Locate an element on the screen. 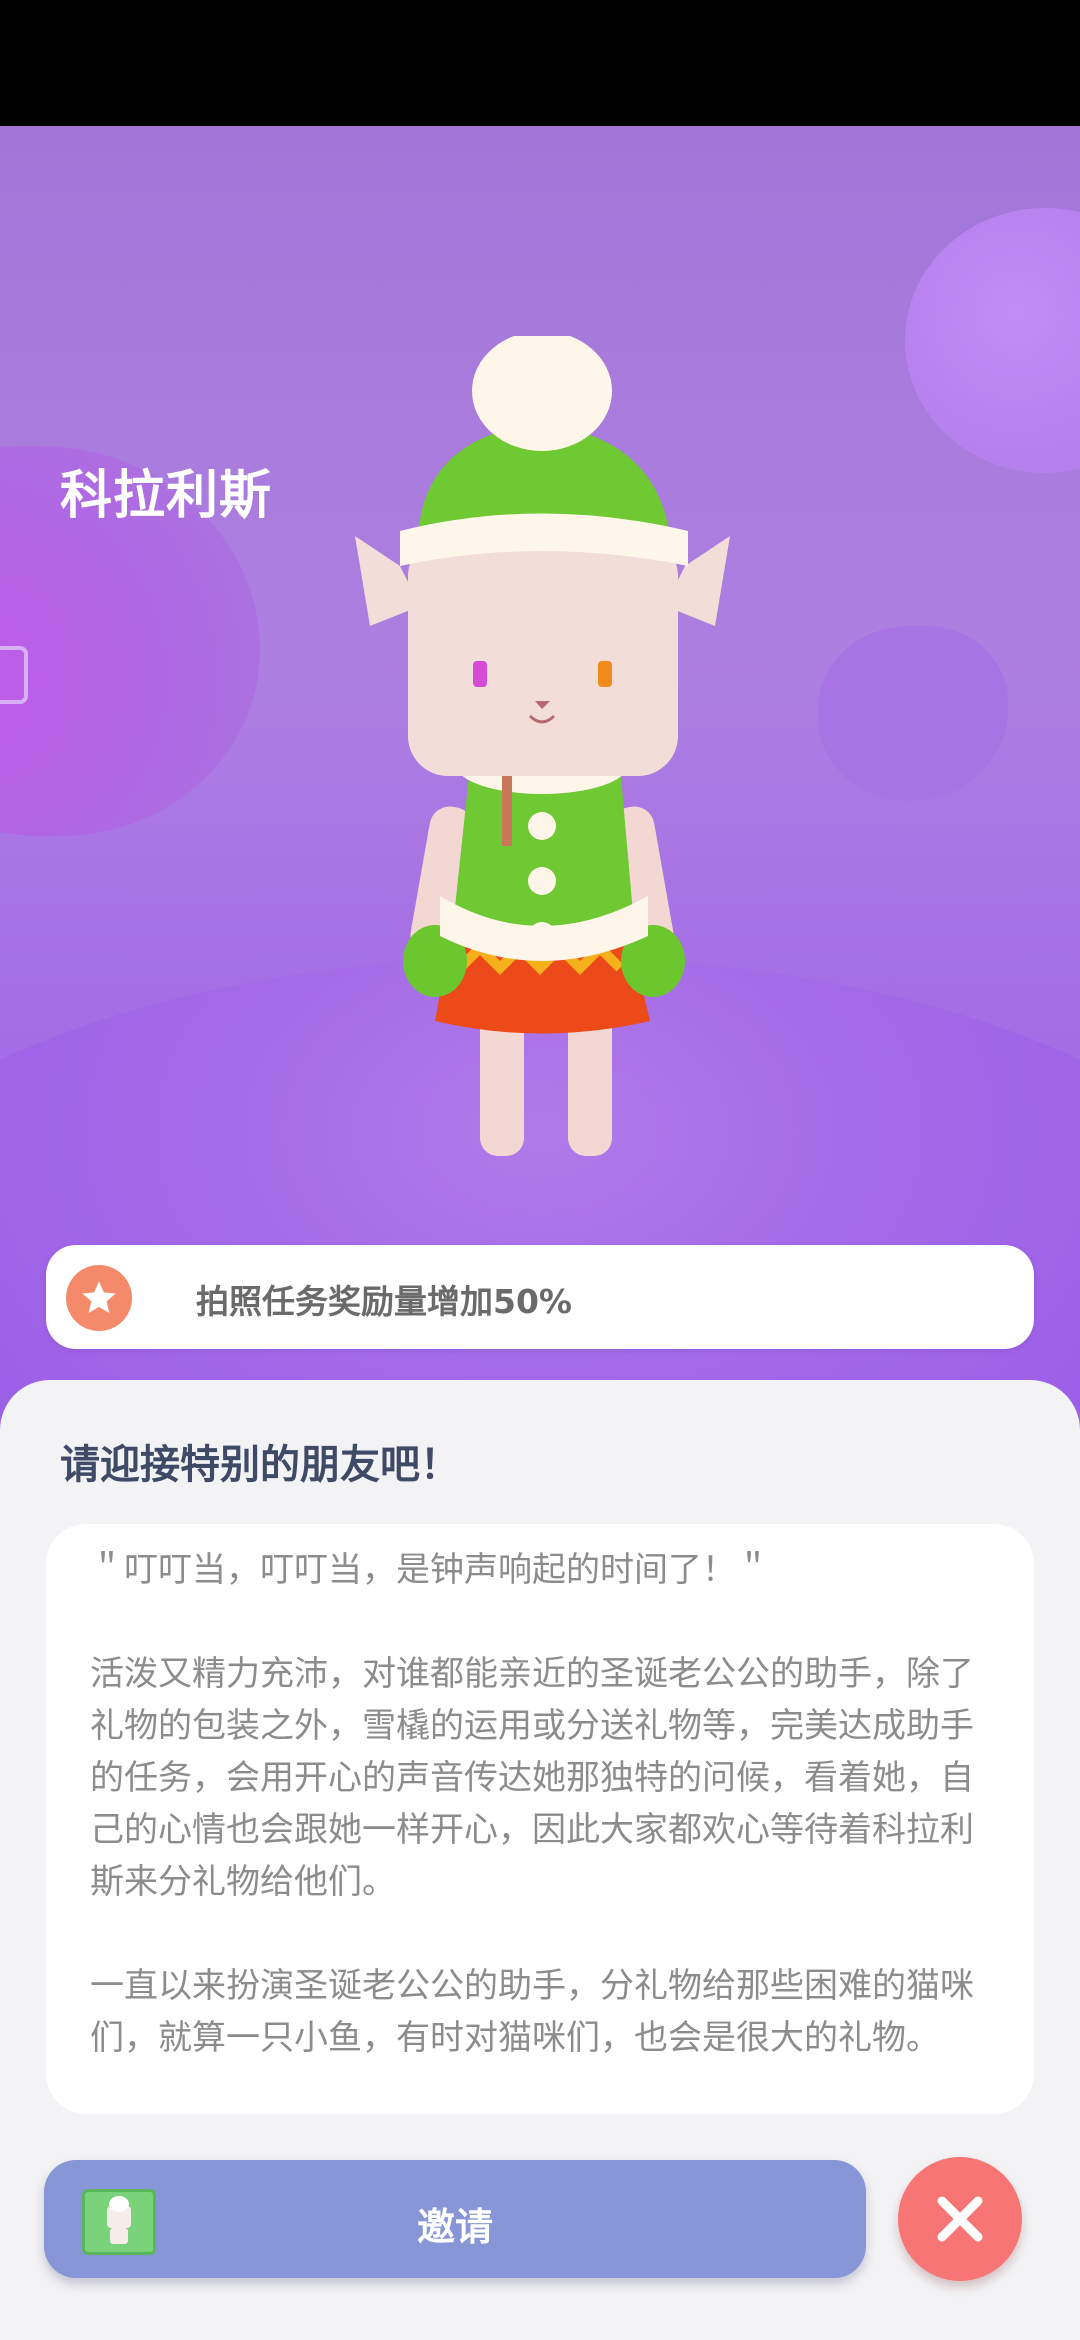 The height and width of the screenshot is (2340, 1080). perk-banner: 拍照任务奖励量增加50% is located at coordinates (540, 1297).